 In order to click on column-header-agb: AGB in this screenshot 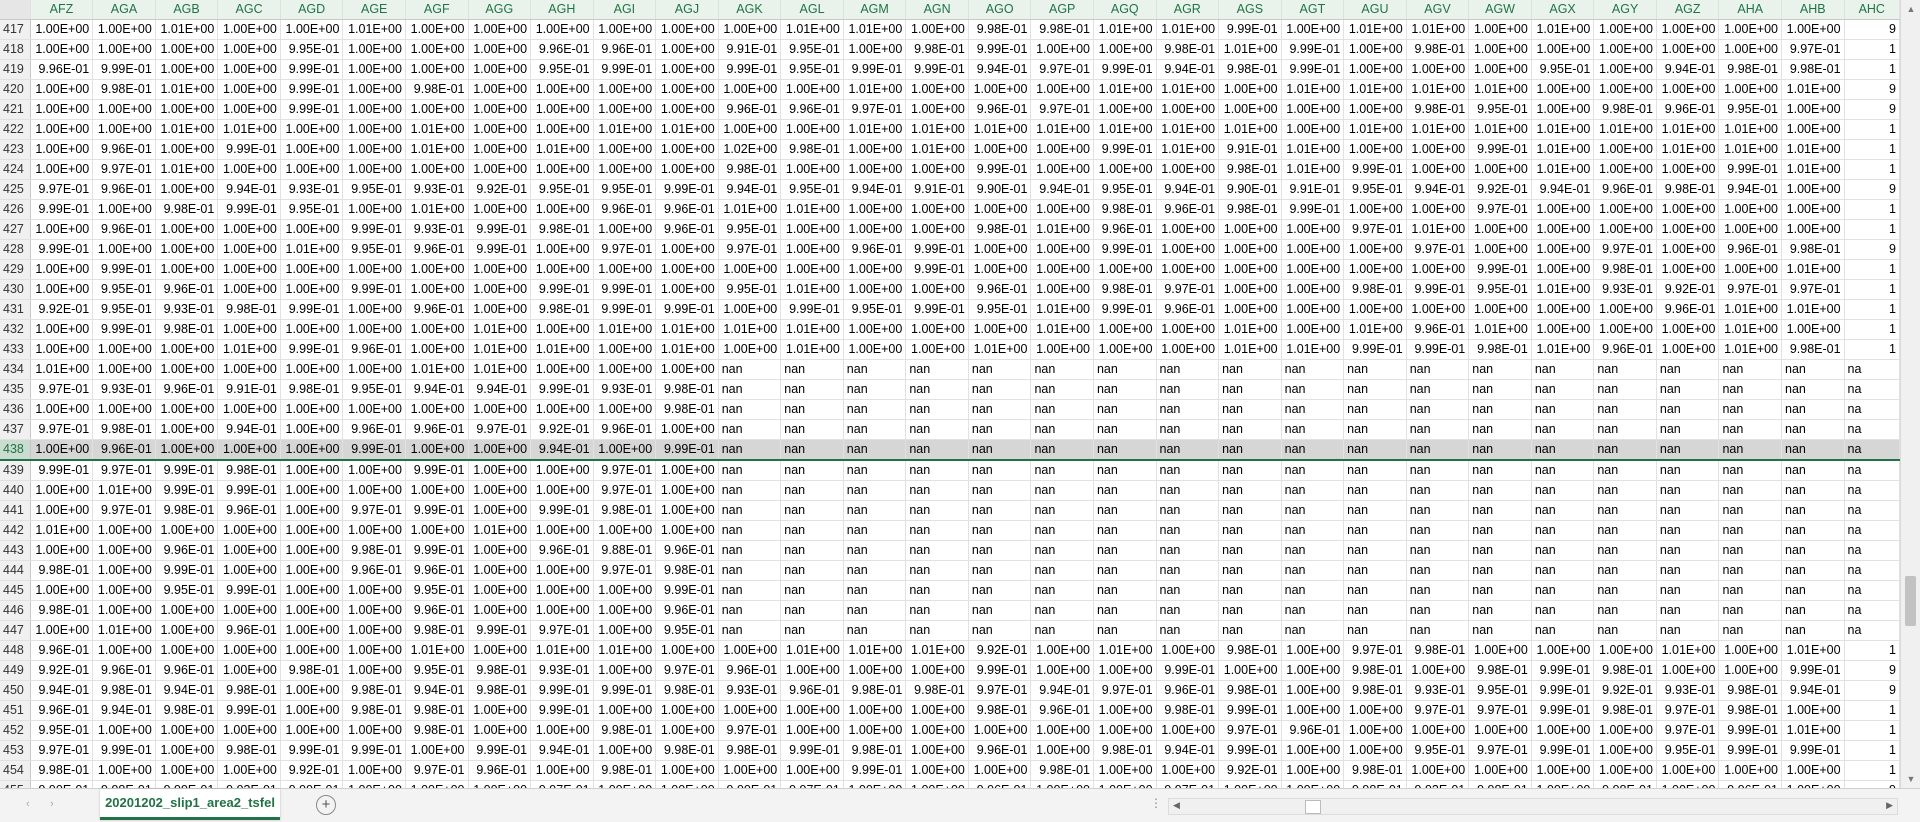, I will do `click(187, 10)`.